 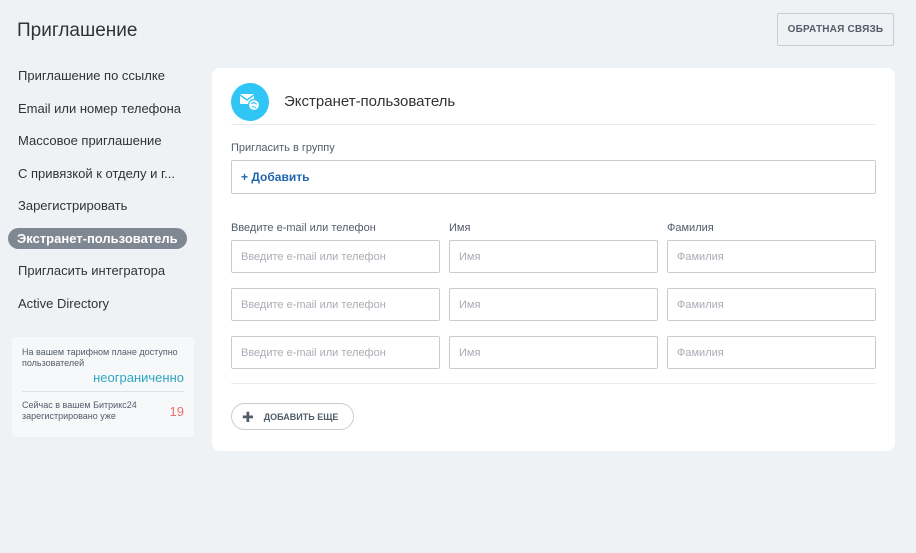 I want to click on sidebar-item-register: Зарегистрировать, so click(x=103, y=206).